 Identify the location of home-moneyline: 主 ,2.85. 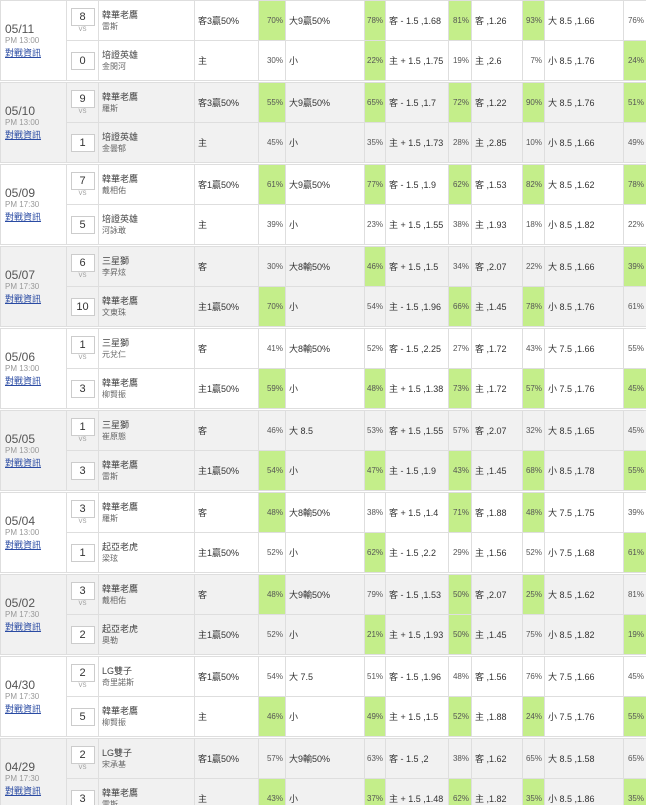
(497, 142).